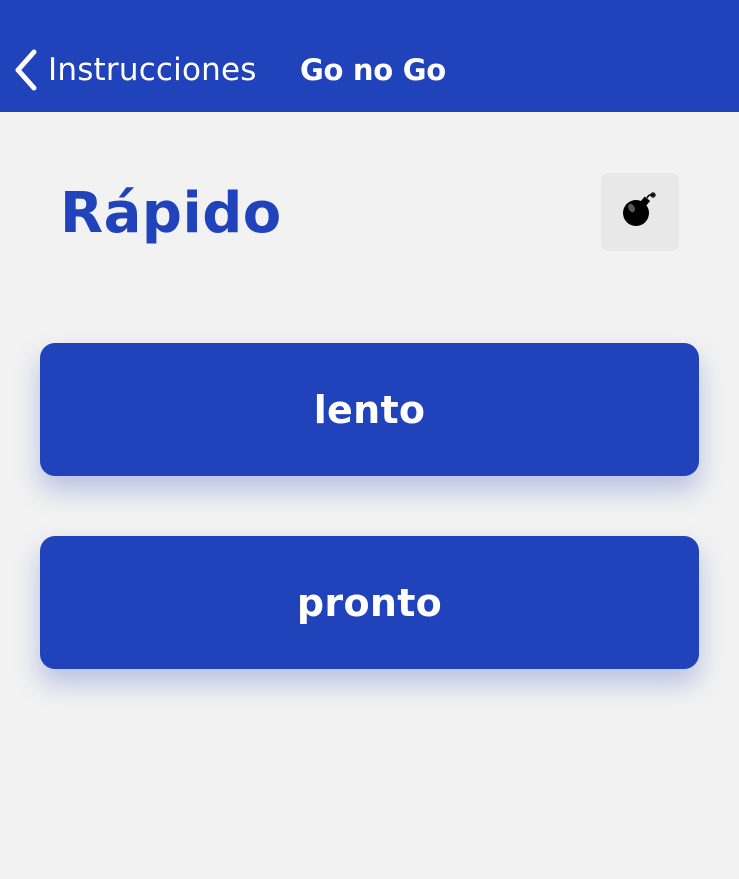  What do you see at coordinates (171, 213) in the screenshot?
I see `page-heading: Rápido` at bounding box center [171, 213].